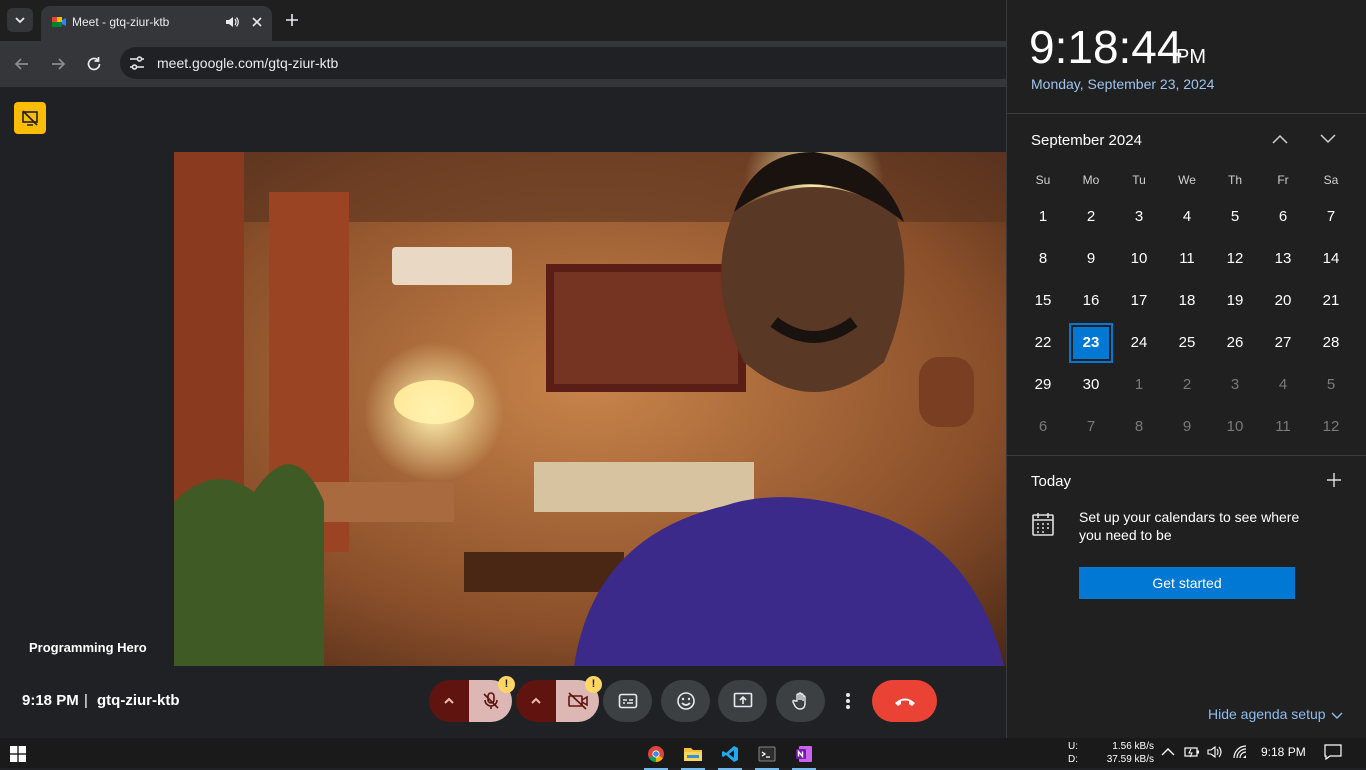 The height and width of the screenshot is (770, 1366). What do you see at coordinates (1283, 301) in the screenshot?
I see `calendar-day: 20` at bounding box center [1283, 301].